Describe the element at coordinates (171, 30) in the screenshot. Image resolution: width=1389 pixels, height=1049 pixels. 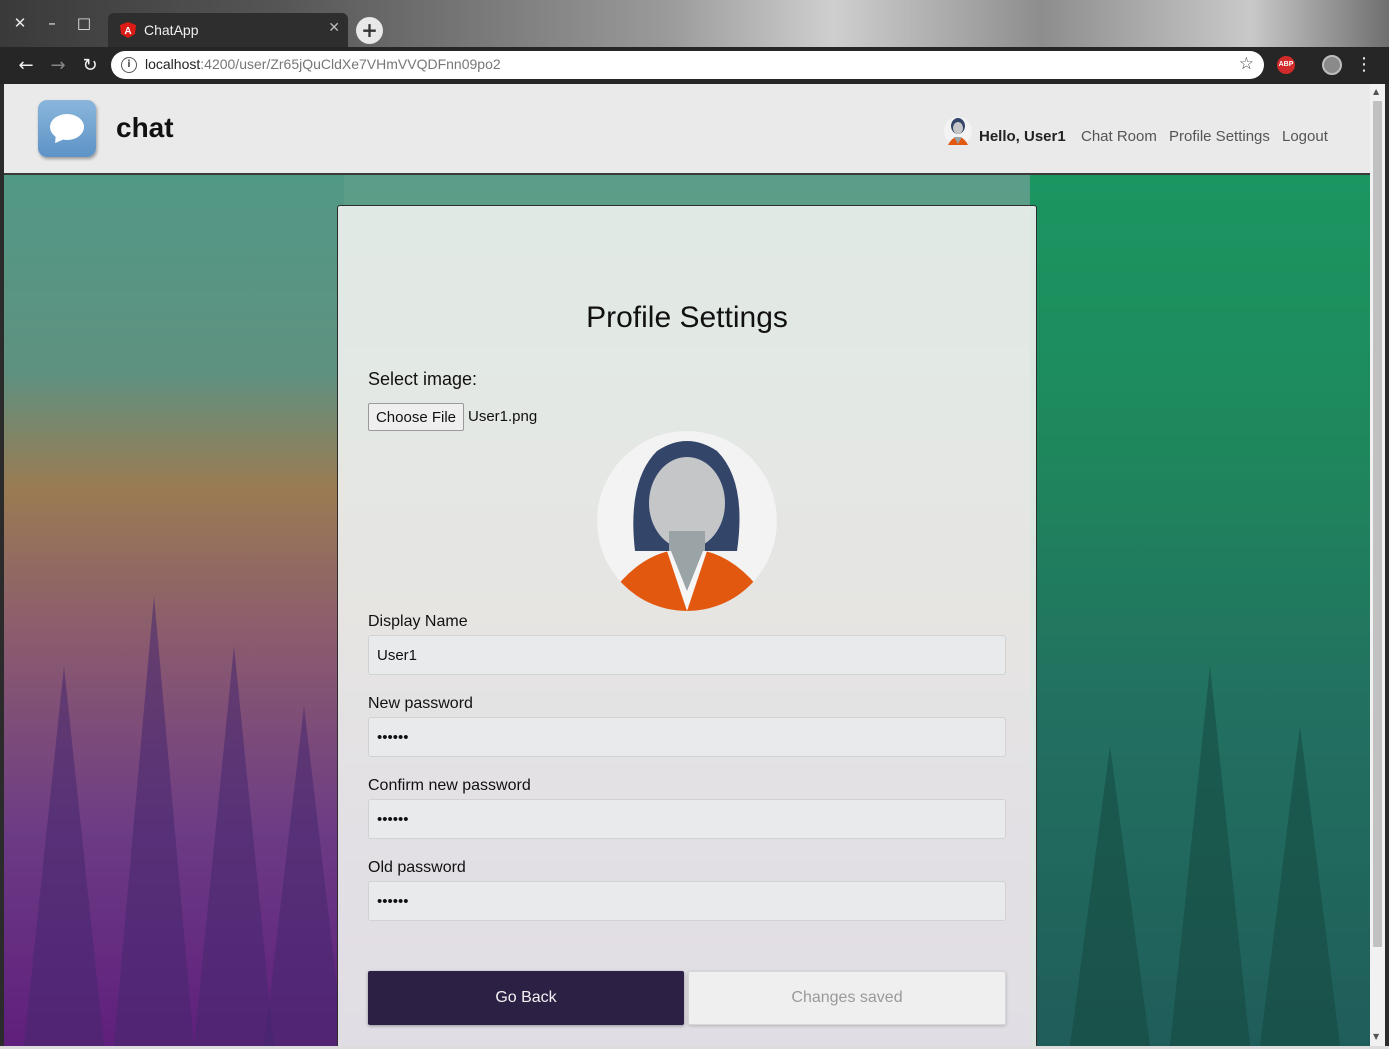
I see `tab-title: ChatApp` at that location.